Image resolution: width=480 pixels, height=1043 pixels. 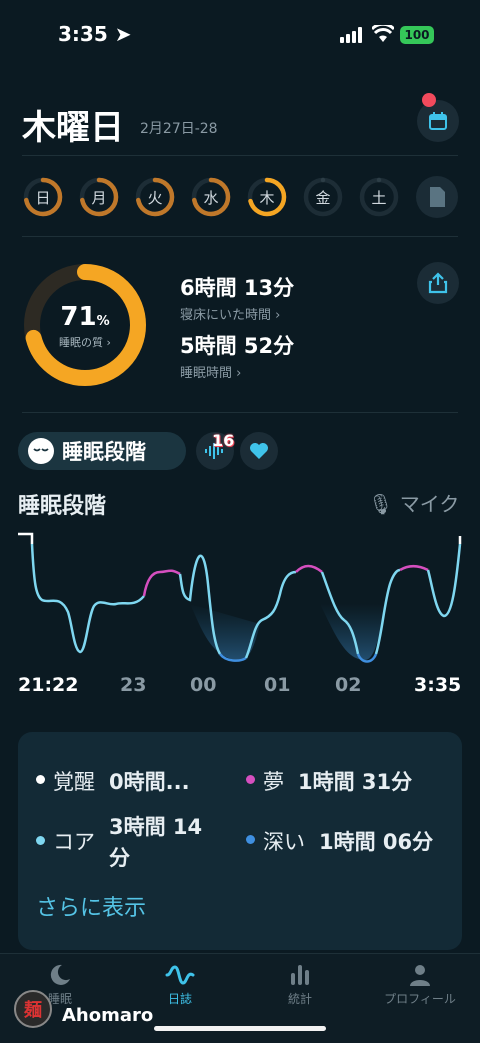 I want to click on time-in-bed: 6時間 13分 寝床にいた時間 ›, so click(x=237, y=297).